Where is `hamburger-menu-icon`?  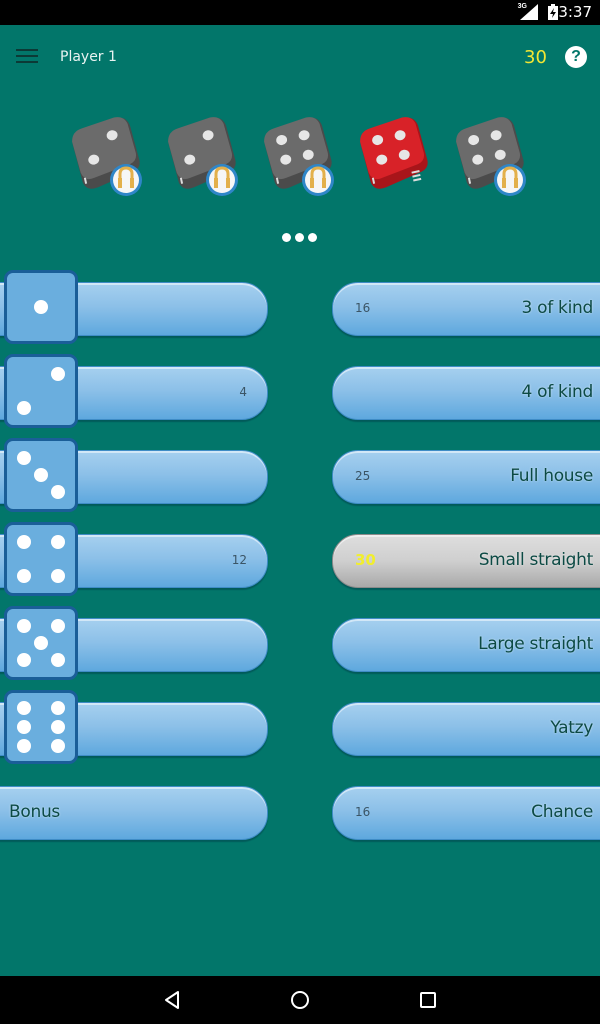
hamburger-menu-icon is located at coordinates (27, 57).